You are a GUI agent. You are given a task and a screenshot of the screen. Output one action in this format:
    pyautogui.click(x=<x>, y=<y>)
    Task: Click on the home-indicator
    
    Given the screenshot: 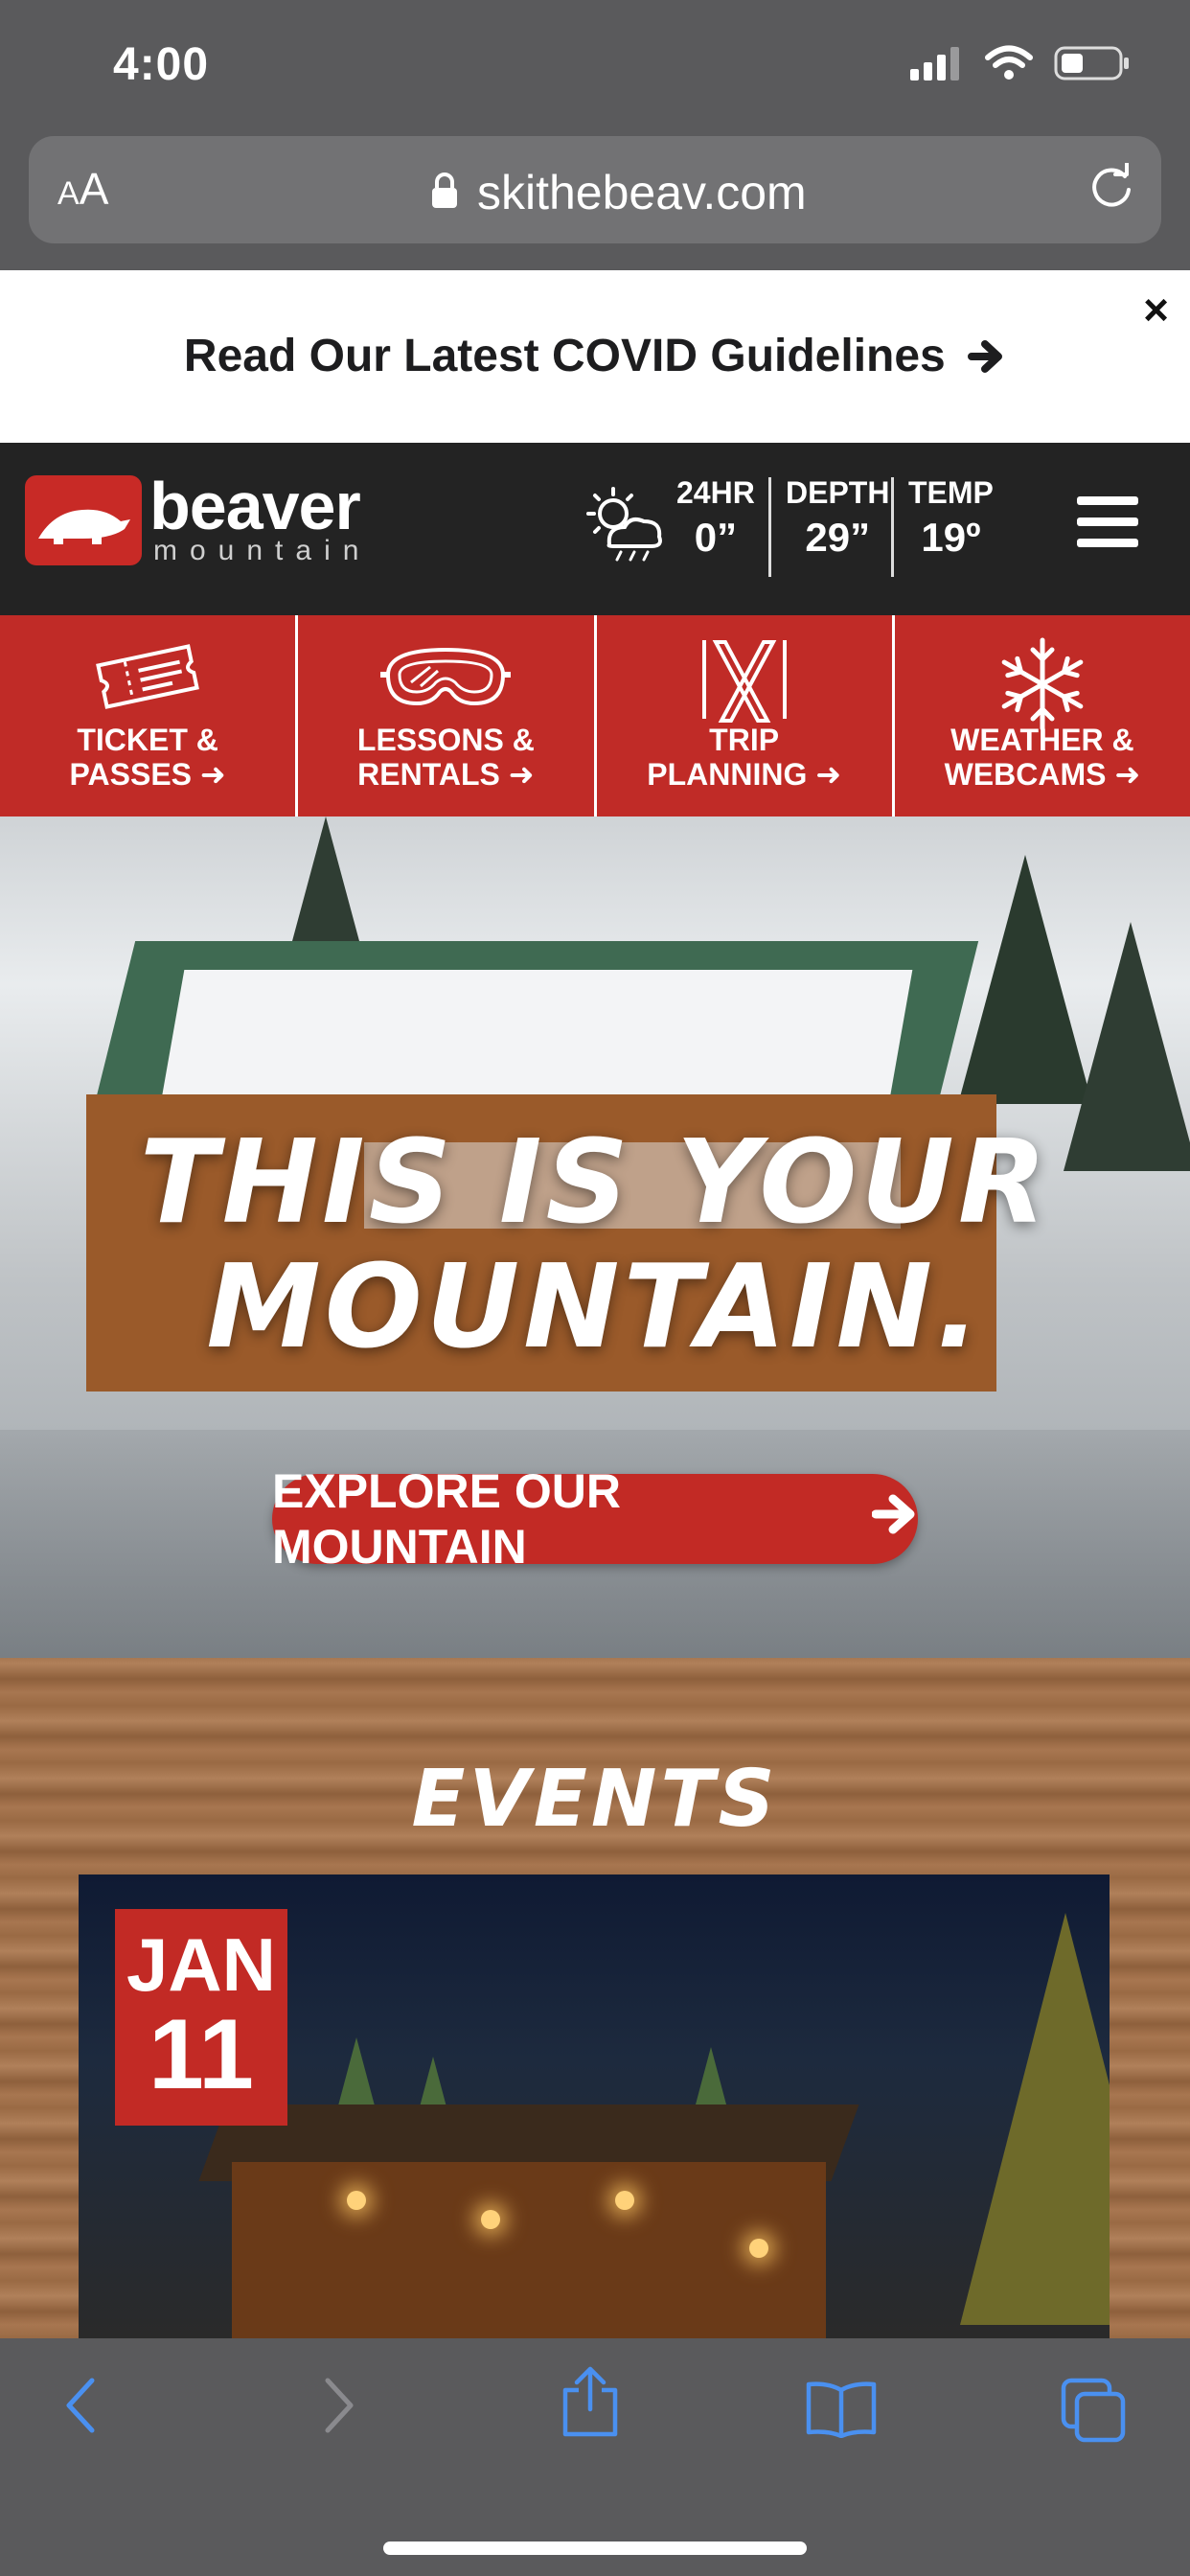 What is the action you would take?
    pyautogui.click(x=595, y=2548)
    